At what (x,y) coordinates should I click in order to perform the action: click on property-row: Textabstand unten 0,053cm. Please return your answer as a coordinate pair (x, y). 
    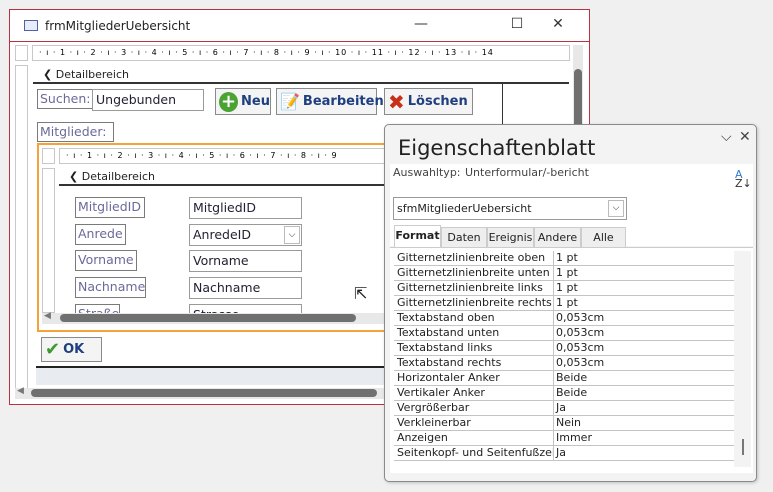
    Looking at the image, I should click on (564, 333).